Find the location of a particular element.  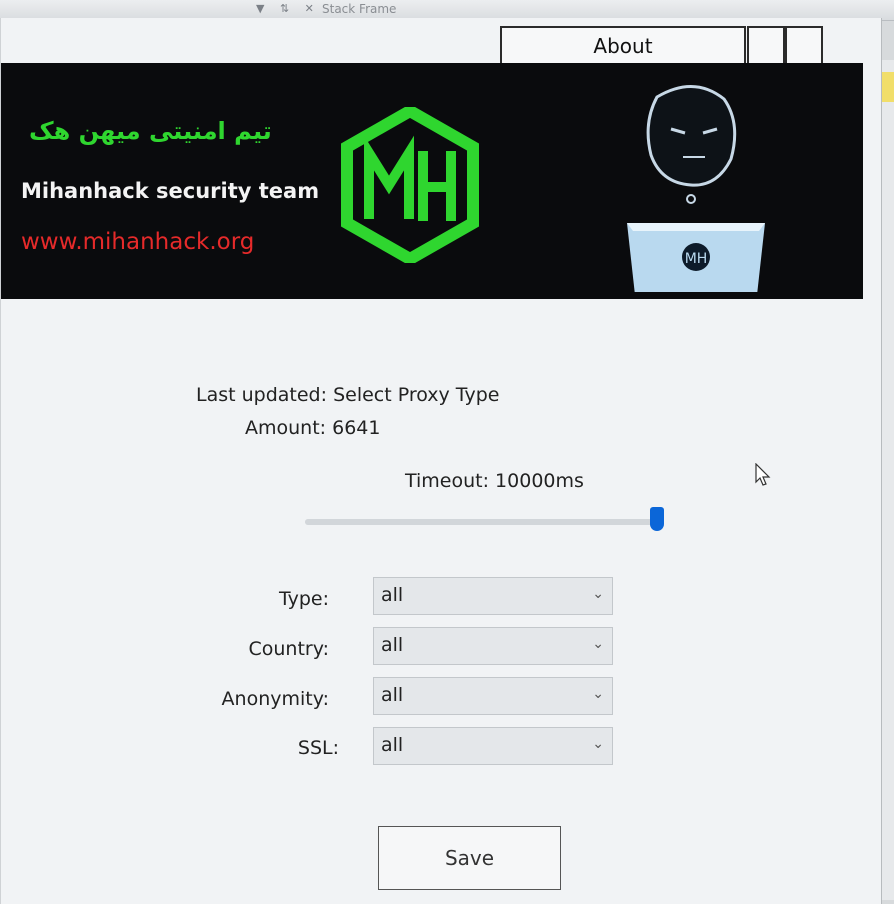

anonymity-select-value: all is located at coordinates (392, 695).